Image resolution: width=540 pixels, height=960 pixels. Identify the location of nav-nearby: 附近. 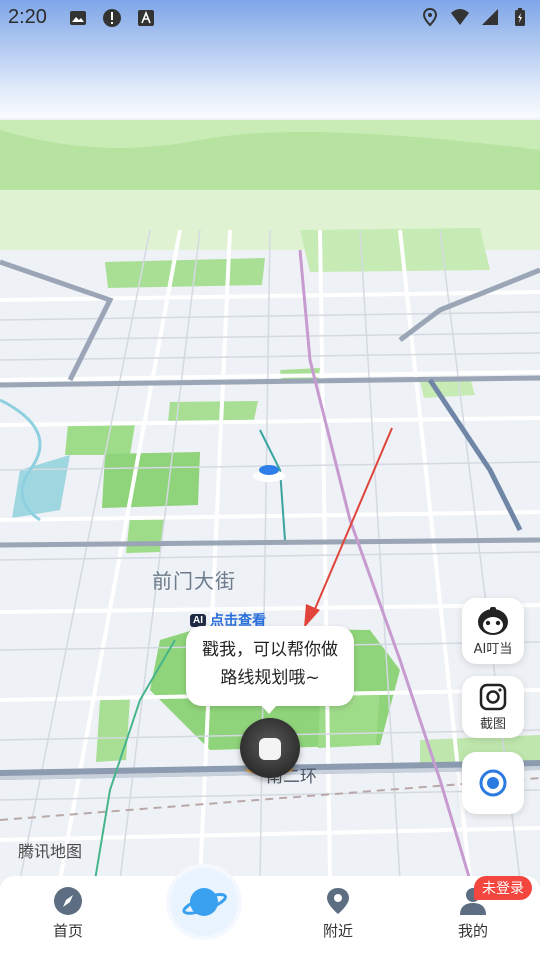
(338, 913).